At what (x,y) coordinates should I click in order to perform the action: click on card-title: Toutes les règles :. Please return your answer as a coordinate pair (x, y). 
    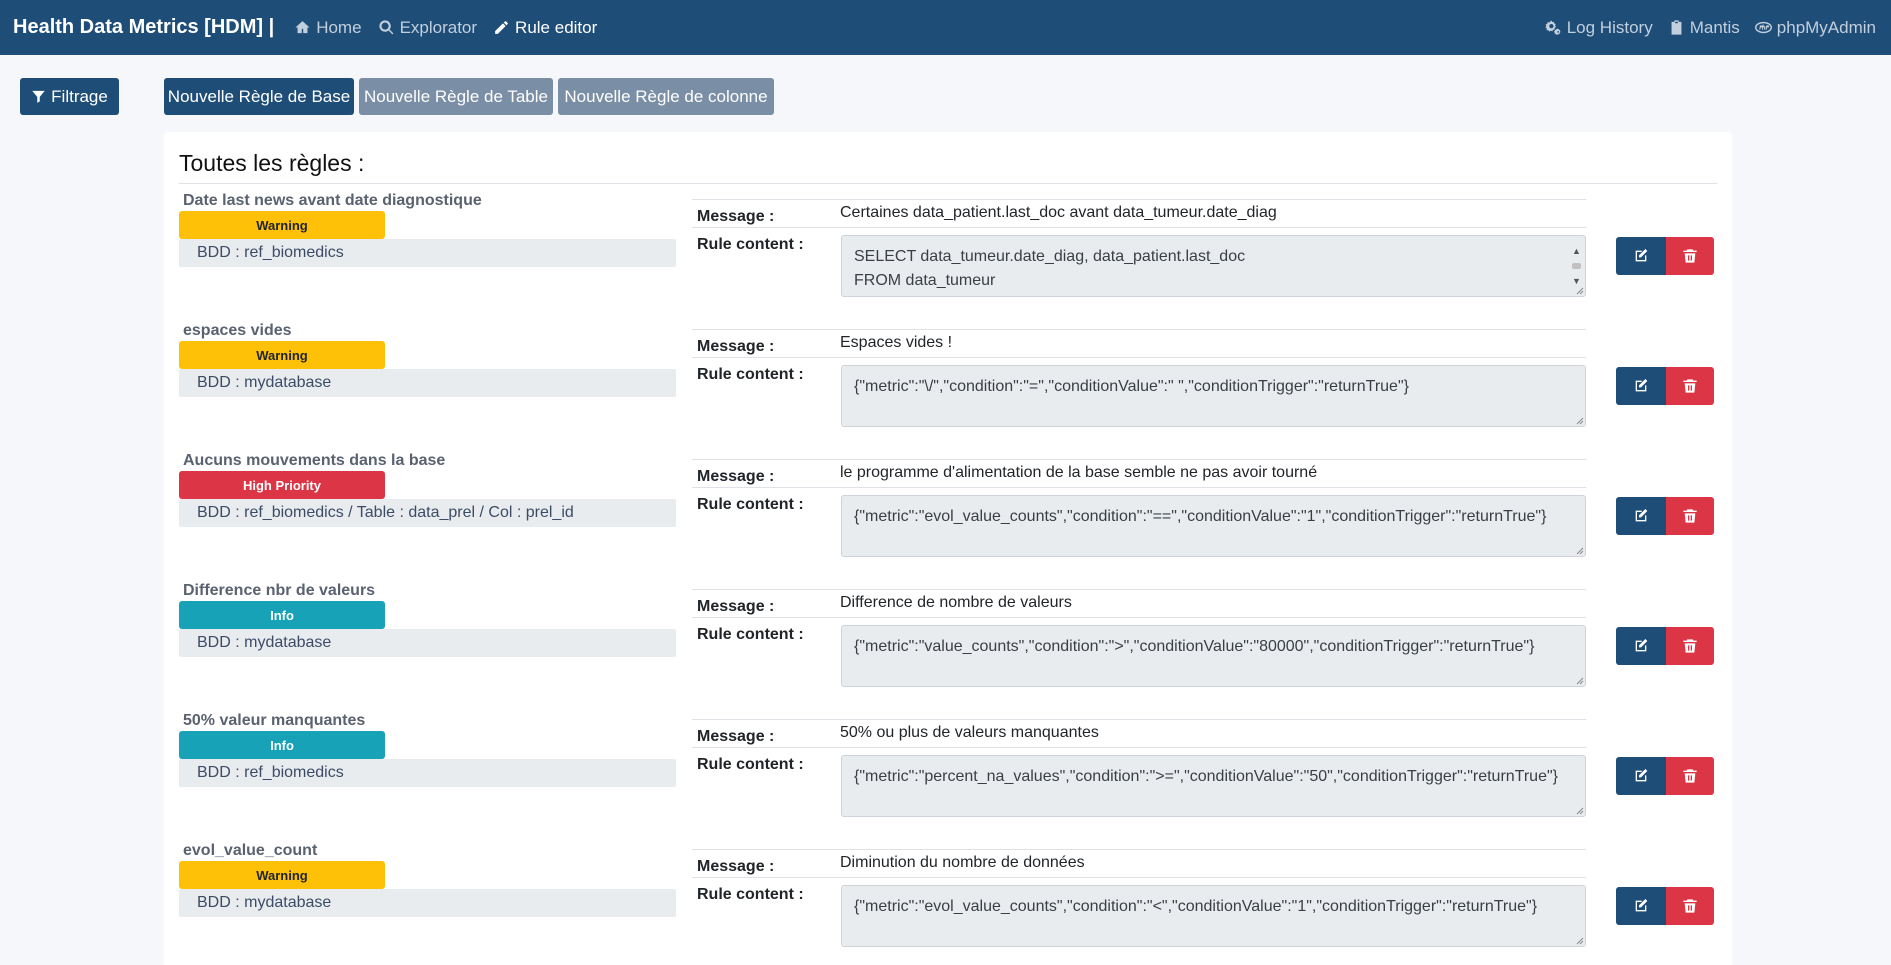
    Looking at the image, I should click on (272, 163).